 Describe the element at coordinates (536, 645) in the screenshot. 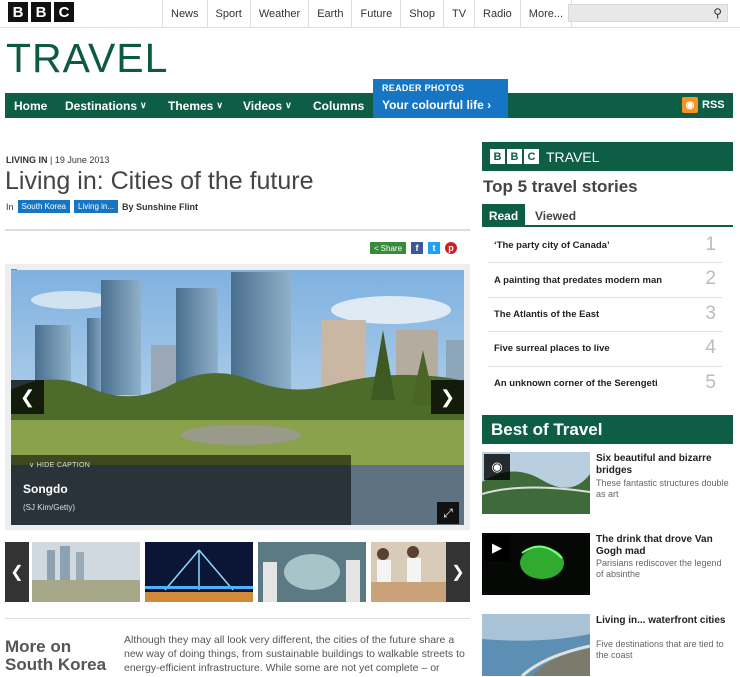

I see `best-item-image` at that location.